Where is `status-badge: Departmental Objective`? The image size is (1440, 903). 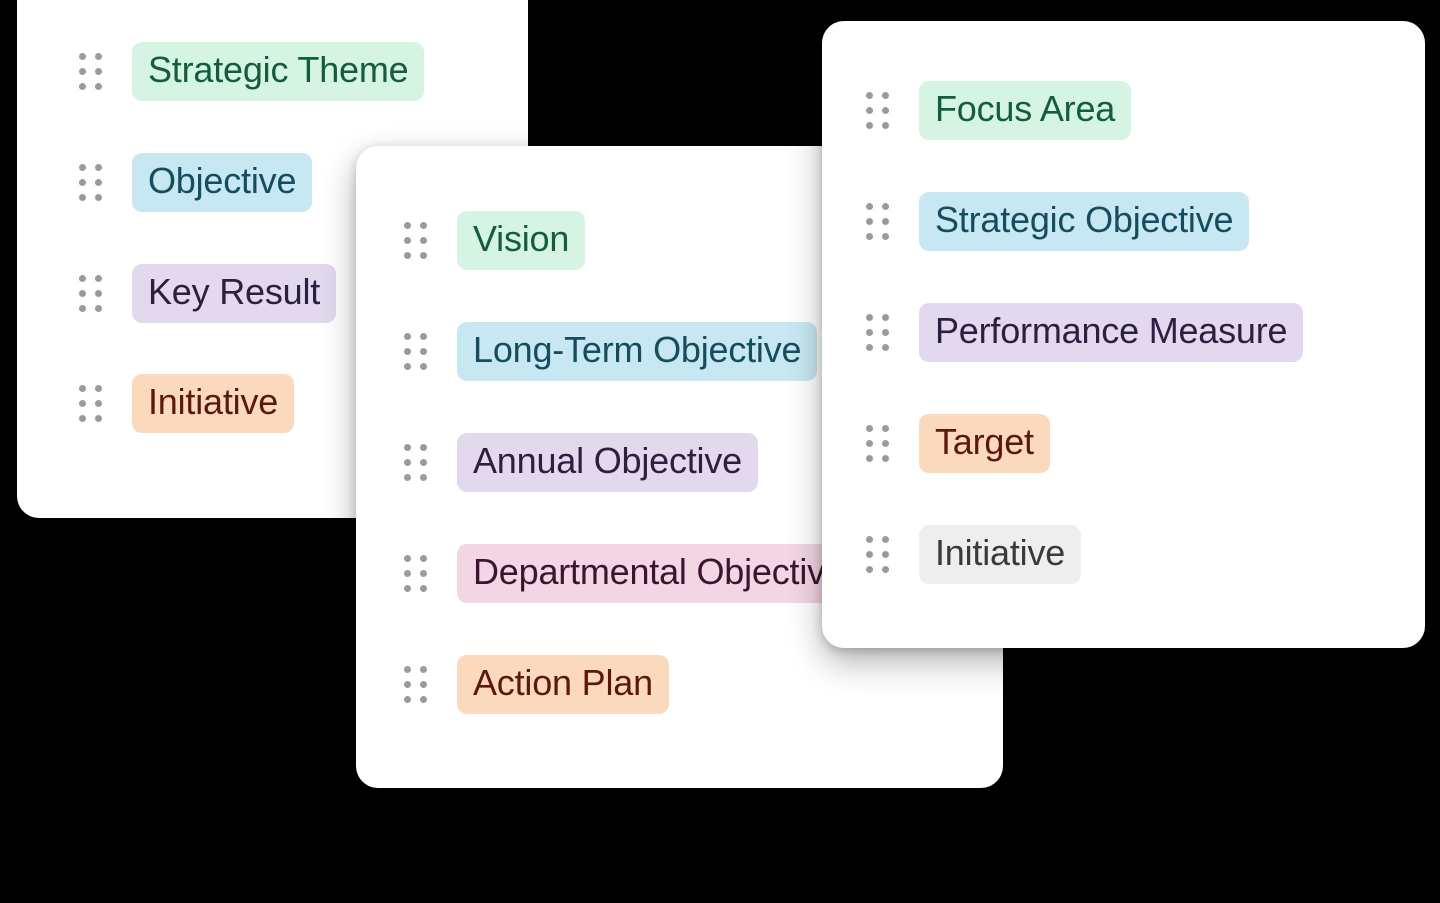
status-badge: Departmental Objective is located at coordinates (659, 573).